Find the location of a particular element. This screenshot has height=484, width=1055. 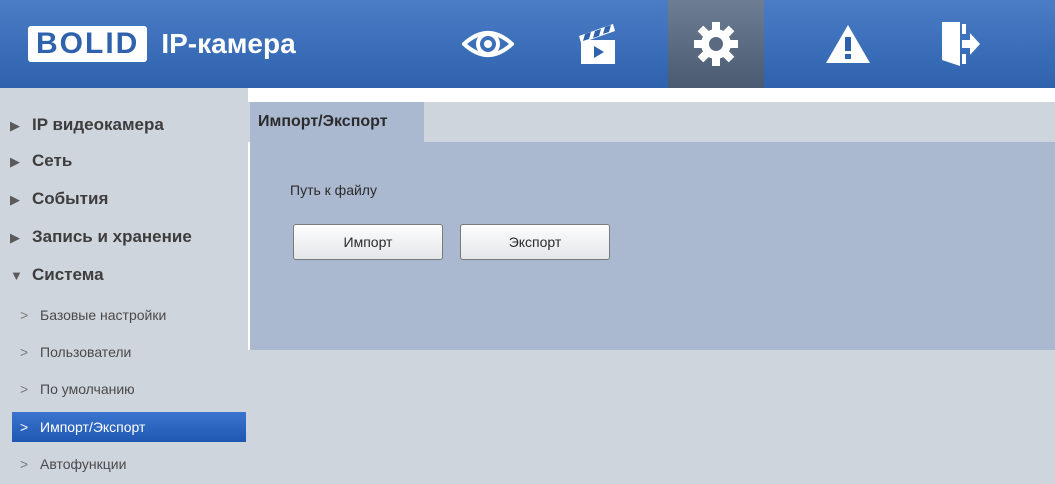

sidebar-item-defaults: > По умолчанию is located at coordinates (129, 389).